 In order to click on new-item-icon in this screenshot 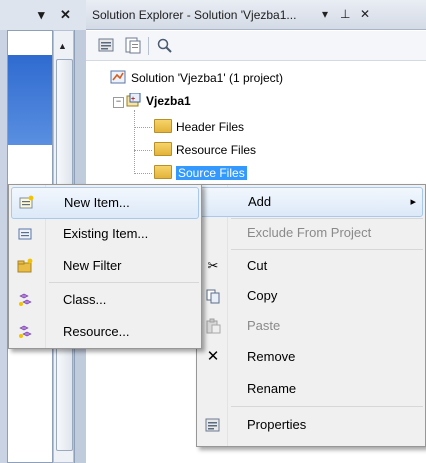, I will do `click(26, 203)`.